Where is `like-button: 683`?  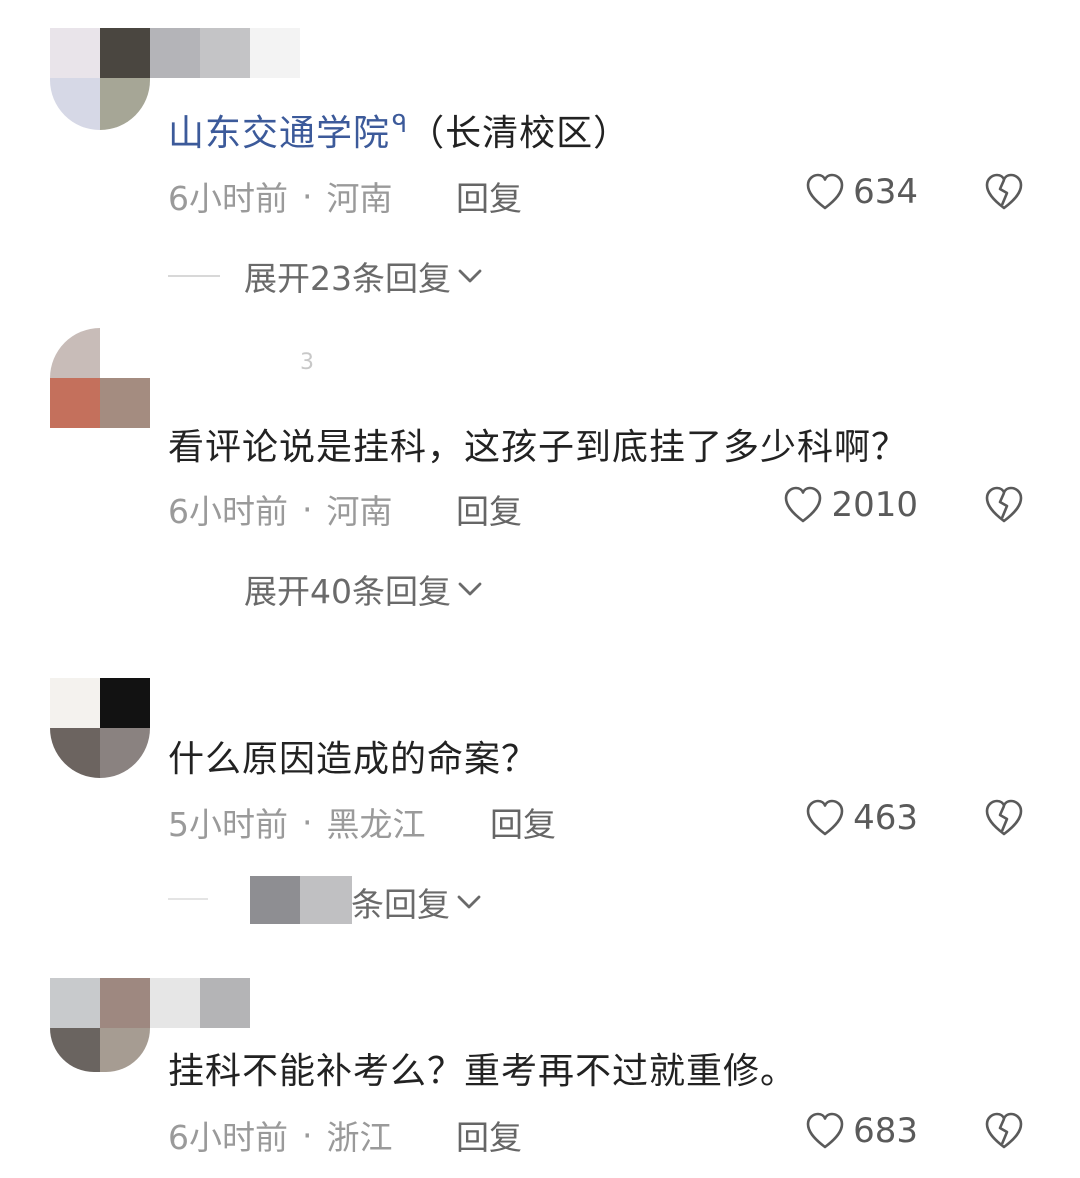
like-button: 683 is located at coordinates (861, 1131).